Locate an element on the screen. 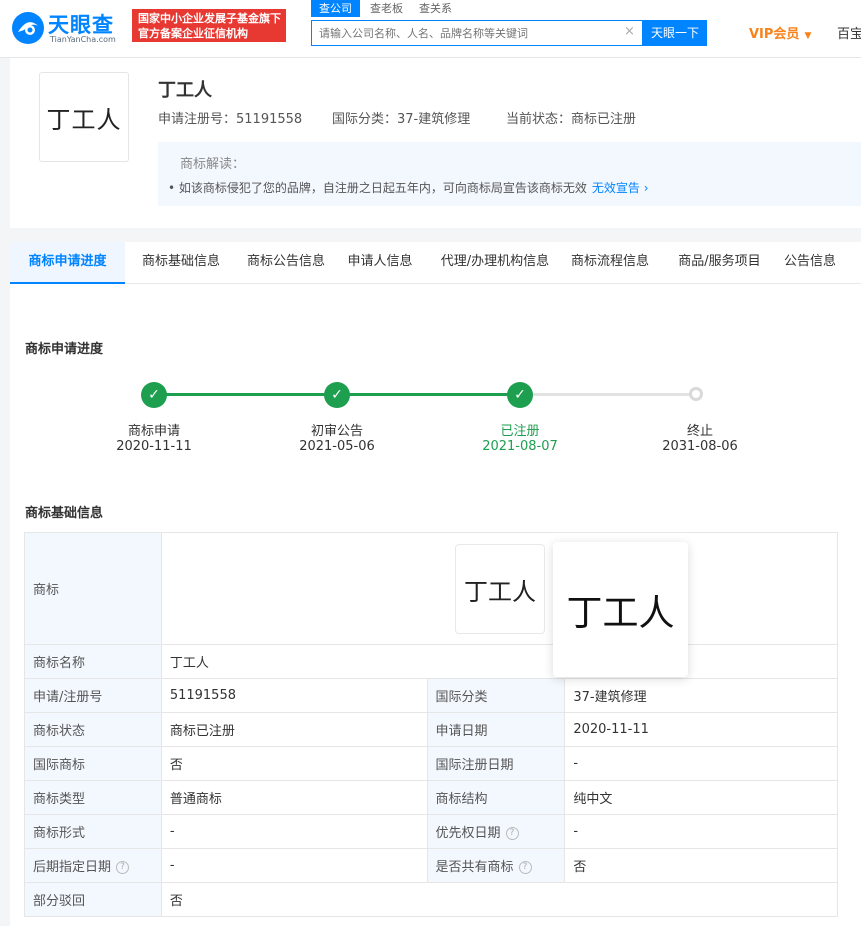 Image resolution: width=861 pixels, height=926 pixels. step-date: 2021-08-07 is located at coordinates (520, 446).